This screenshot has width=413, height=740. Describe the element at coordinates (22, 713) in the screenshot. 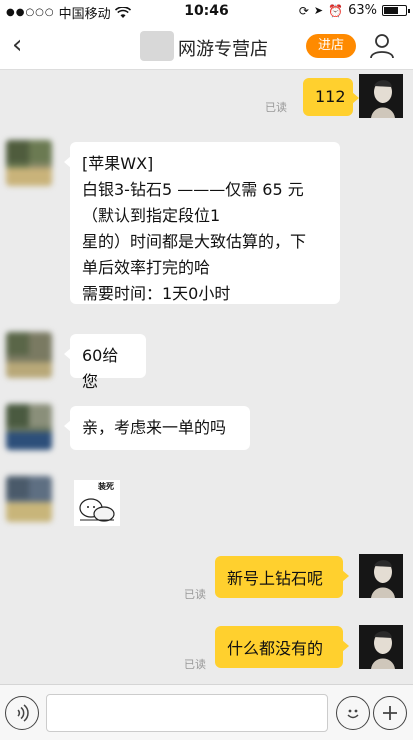

I see `voice-icon` at that location.